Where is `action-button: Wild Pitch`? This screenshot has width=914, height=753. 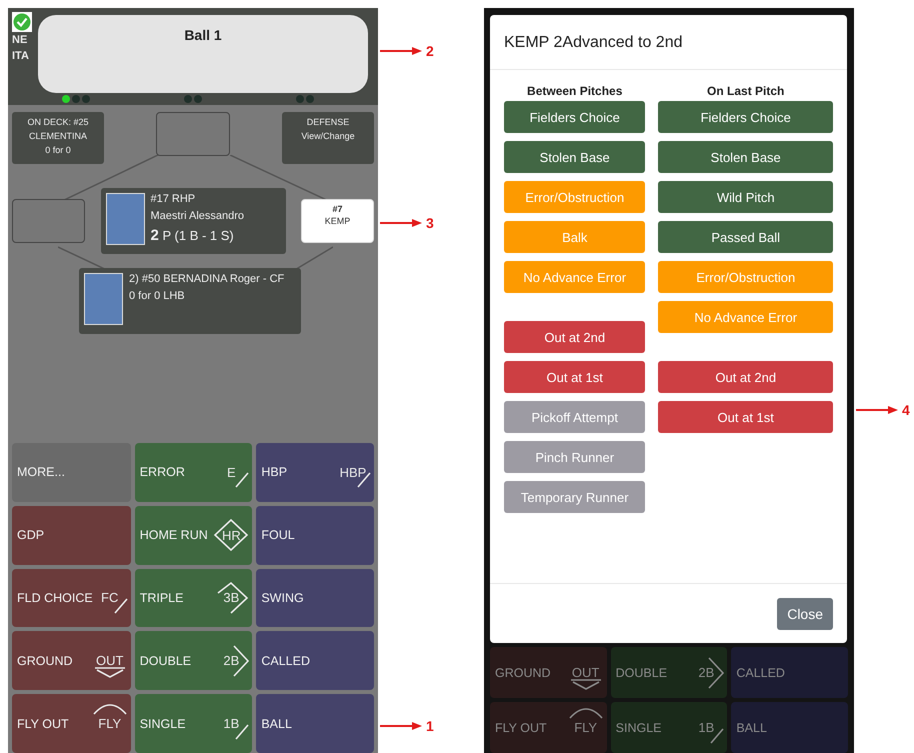 action-button: Wild Pitch is located at coordinates (745, 197).